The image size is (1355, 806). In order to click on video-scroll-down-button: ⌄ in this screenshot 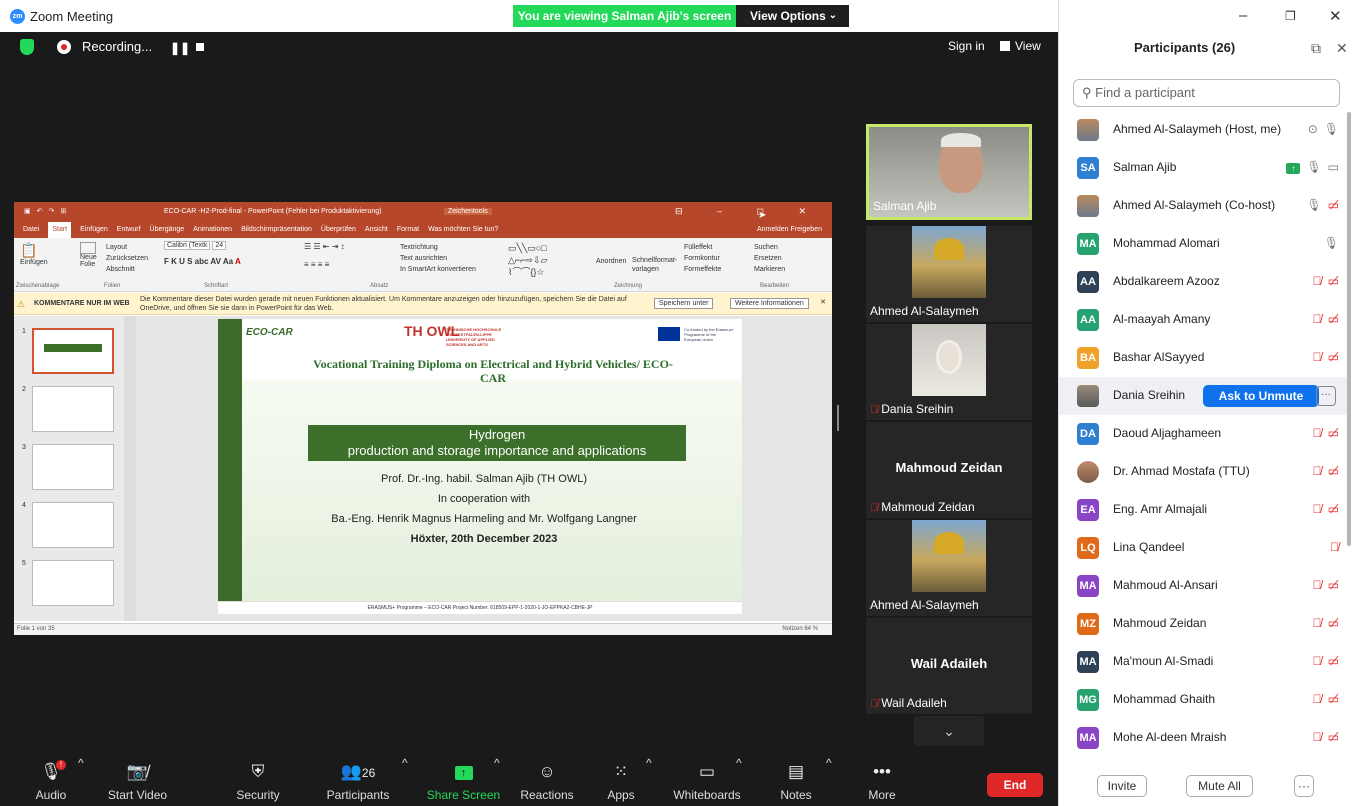, I will do `click(949, 731)`.